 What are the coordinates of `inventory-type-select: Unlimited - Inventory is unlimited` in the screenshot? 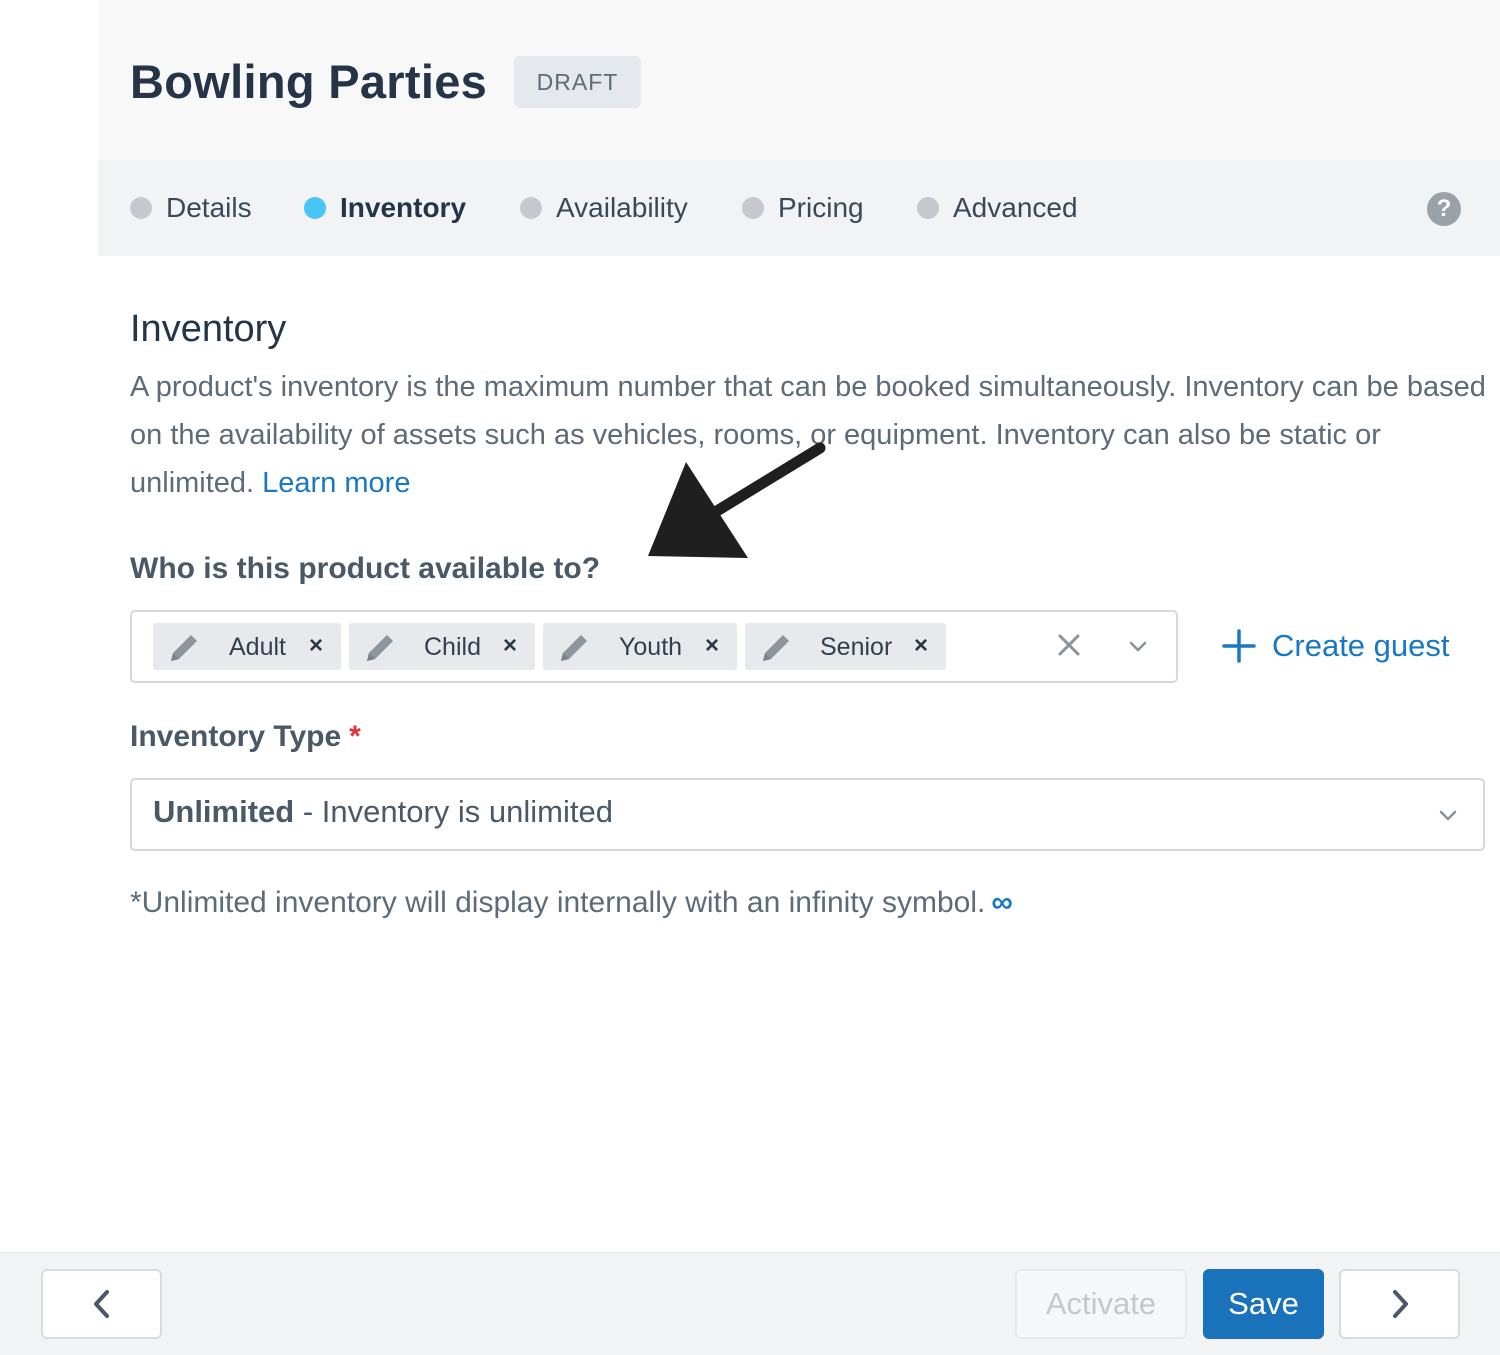 It's located at (807, 814).